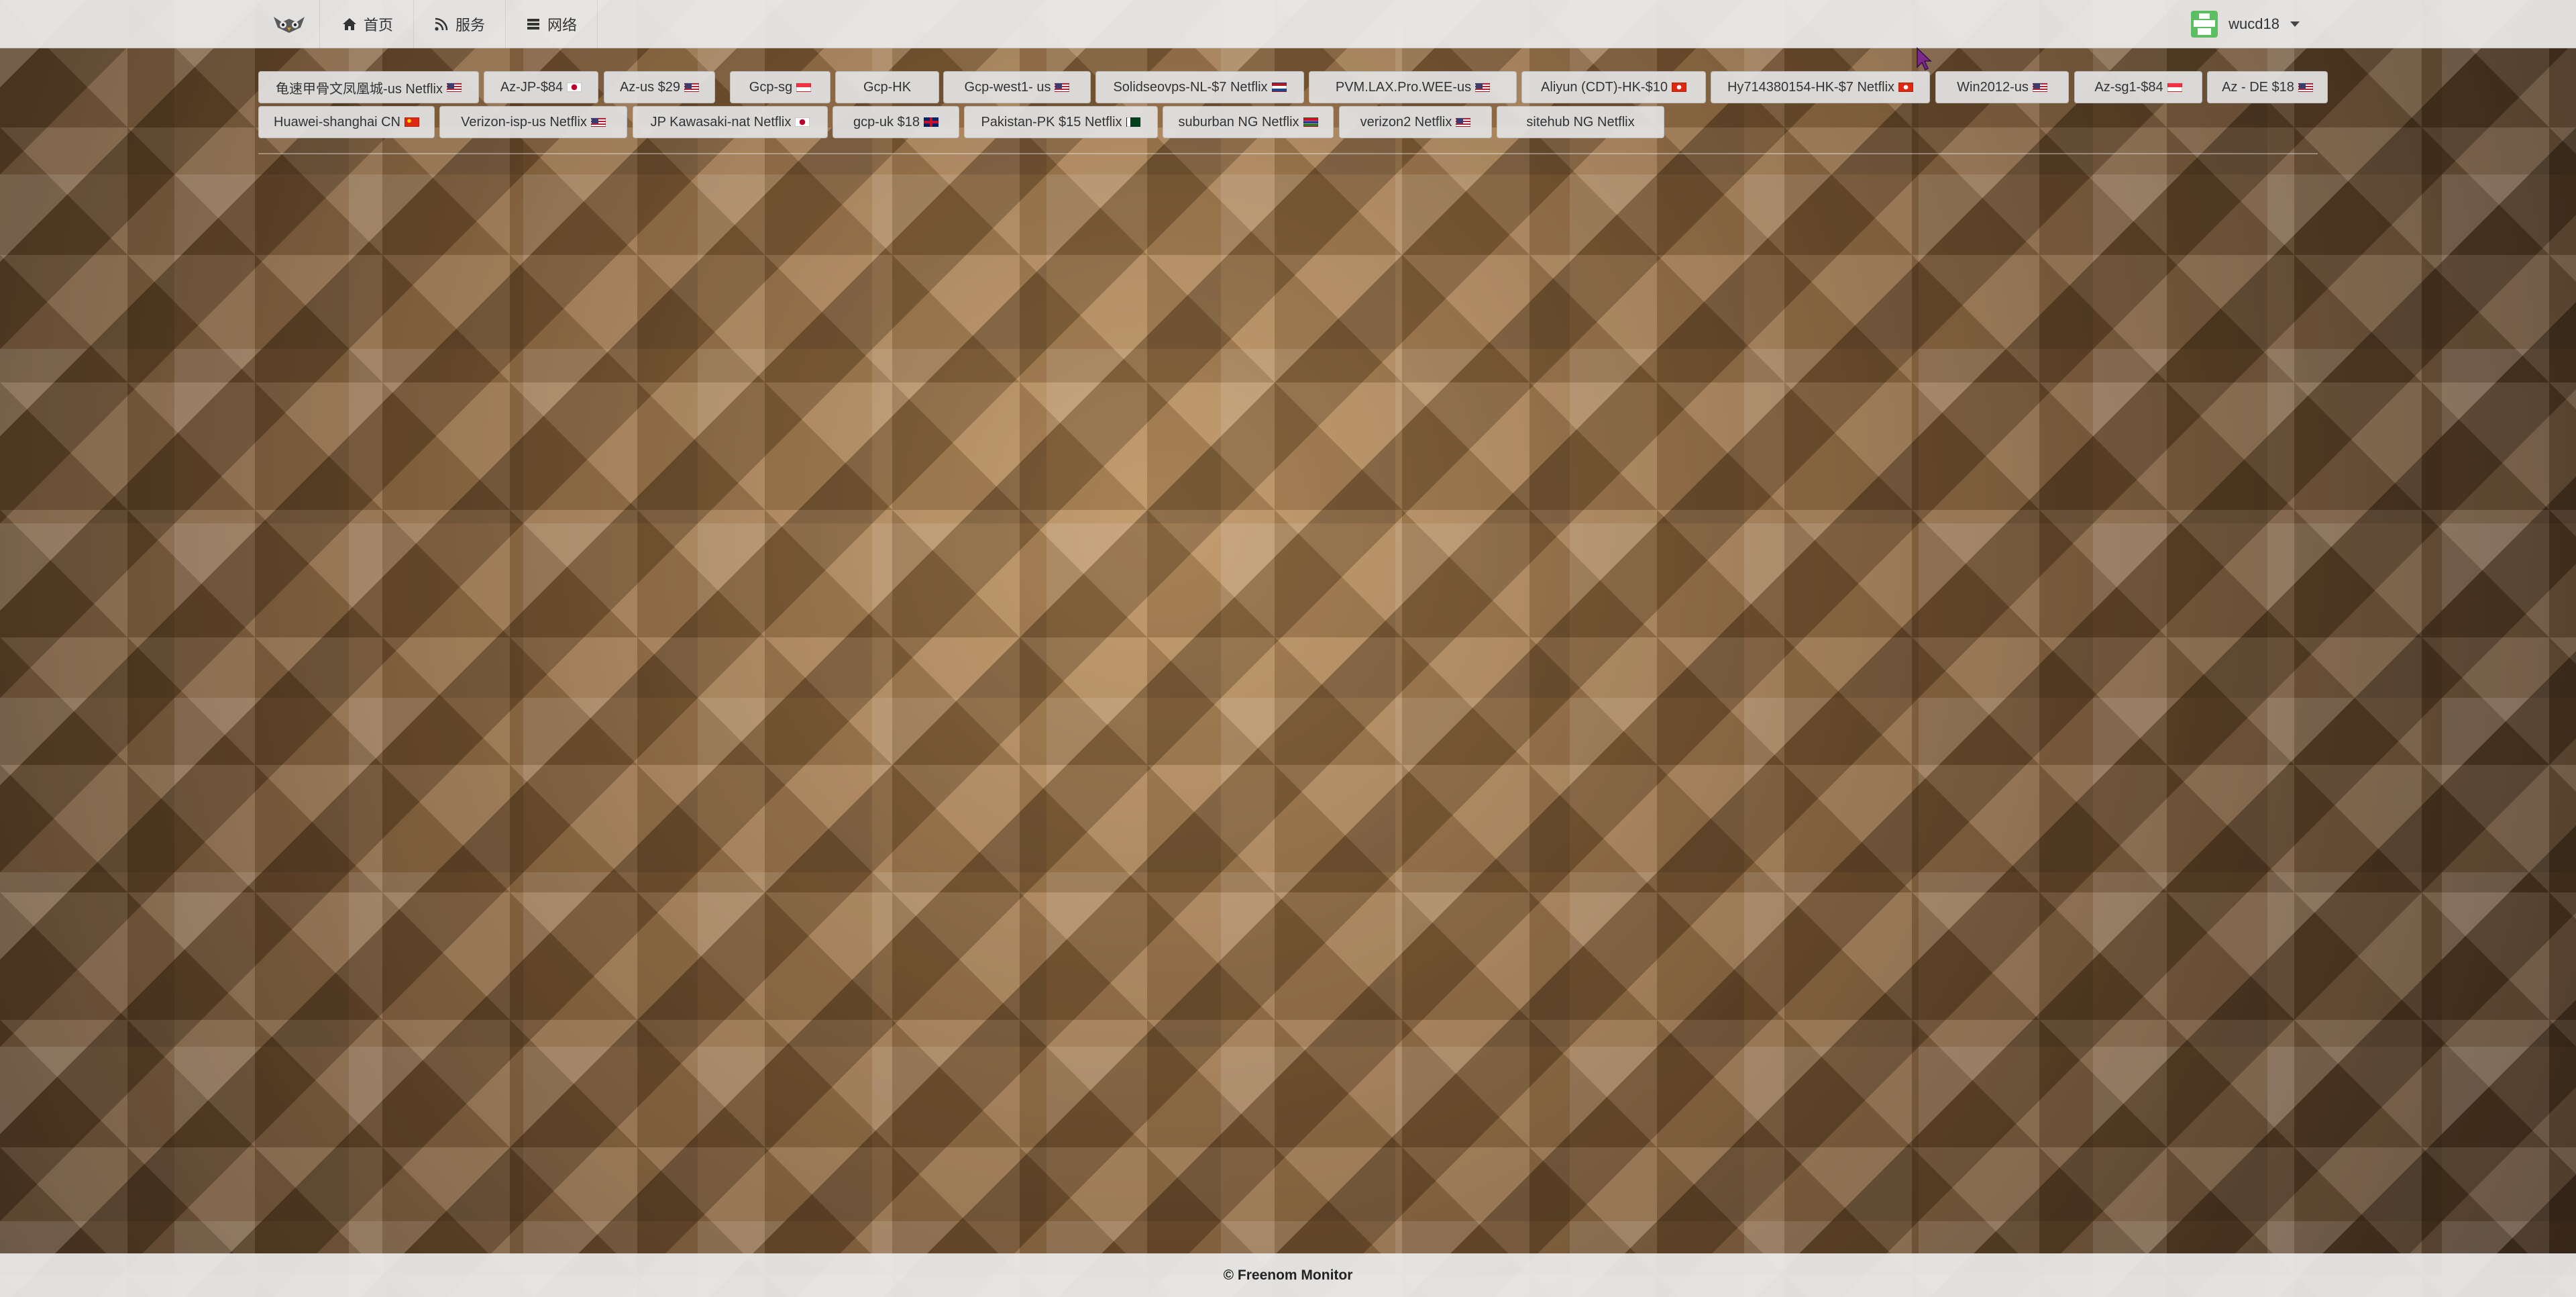 The image size is (2576, 1297). Describe the element at coordinates (379, 26) in the screenshot. I see `nav-item-label: 首页` at that location.